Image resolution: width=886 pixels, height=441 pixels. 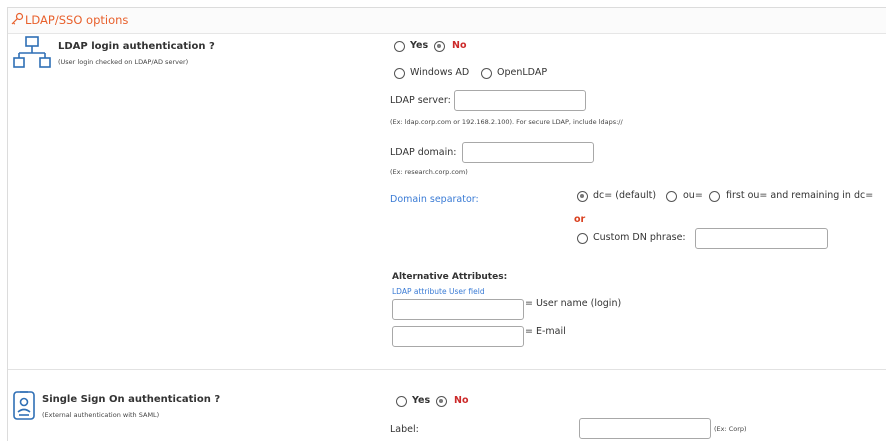 I want to click on separator-ou-label: ou=, so click(x=693, y=195).